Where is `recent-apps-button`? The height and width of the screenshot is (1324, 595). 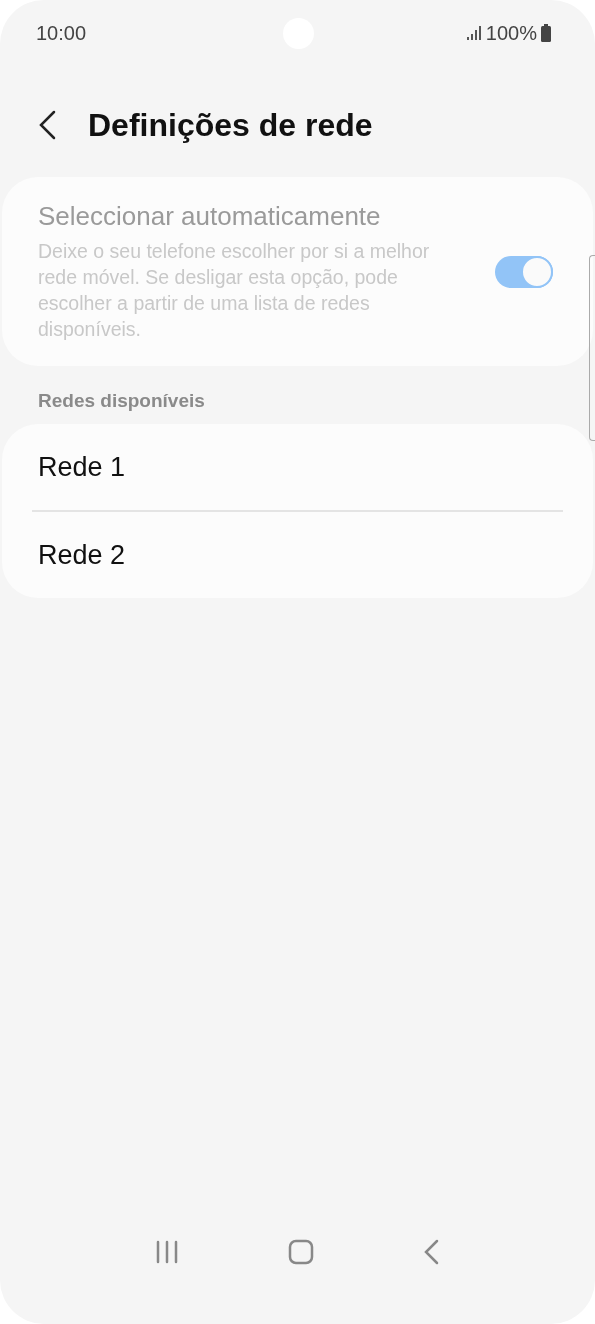 recent-apps-button is located at coordinates (166, 1252).